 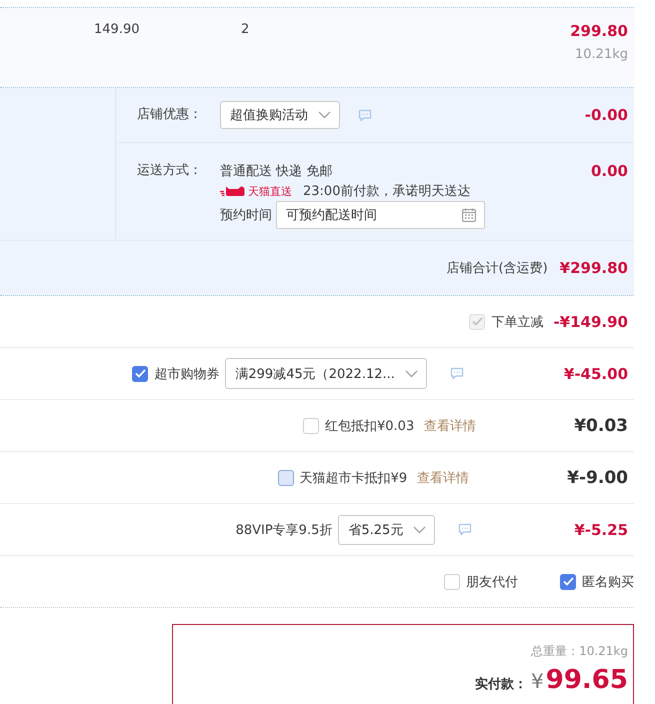 What do you see at coordinates (590, 321) in the screenshot?
I see `discount-amount: -¥149.90` at bounding box center [590, 321].